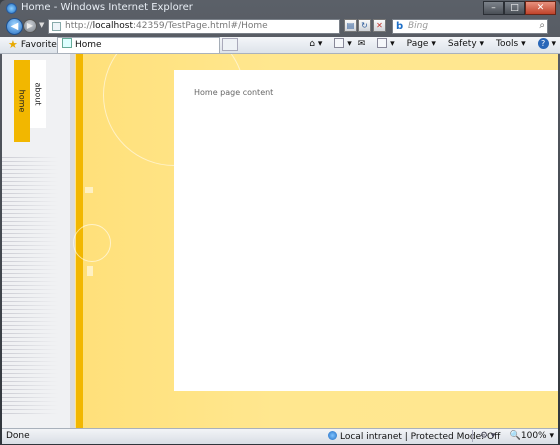 This screenshot has height=445, width=560. Describe the element at coordinates (472, 436) in the screenshot. I see `status-divider` at that location.